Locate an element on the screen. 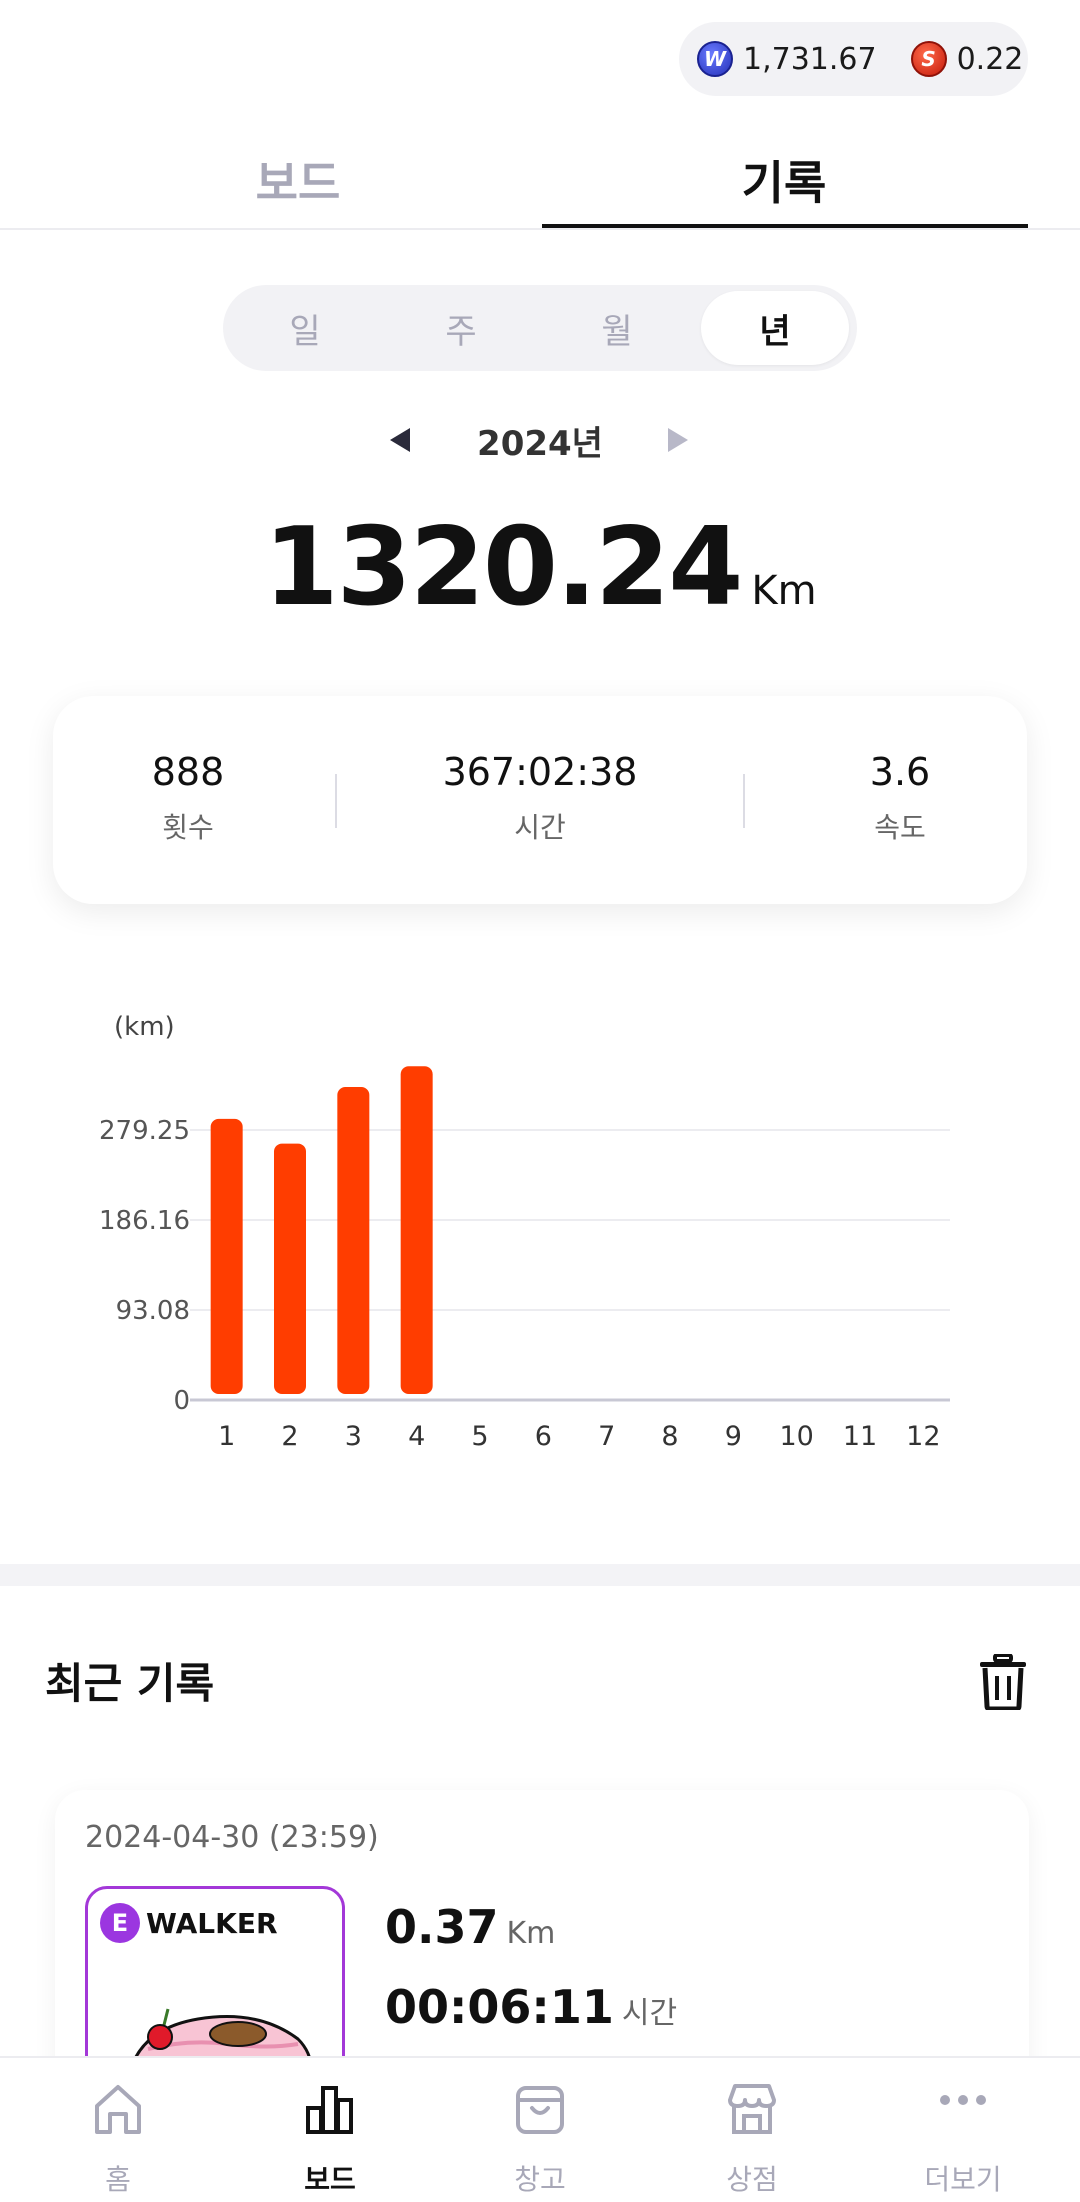  record-distance: 0.37 Km is located at coordinates (470, 1927).